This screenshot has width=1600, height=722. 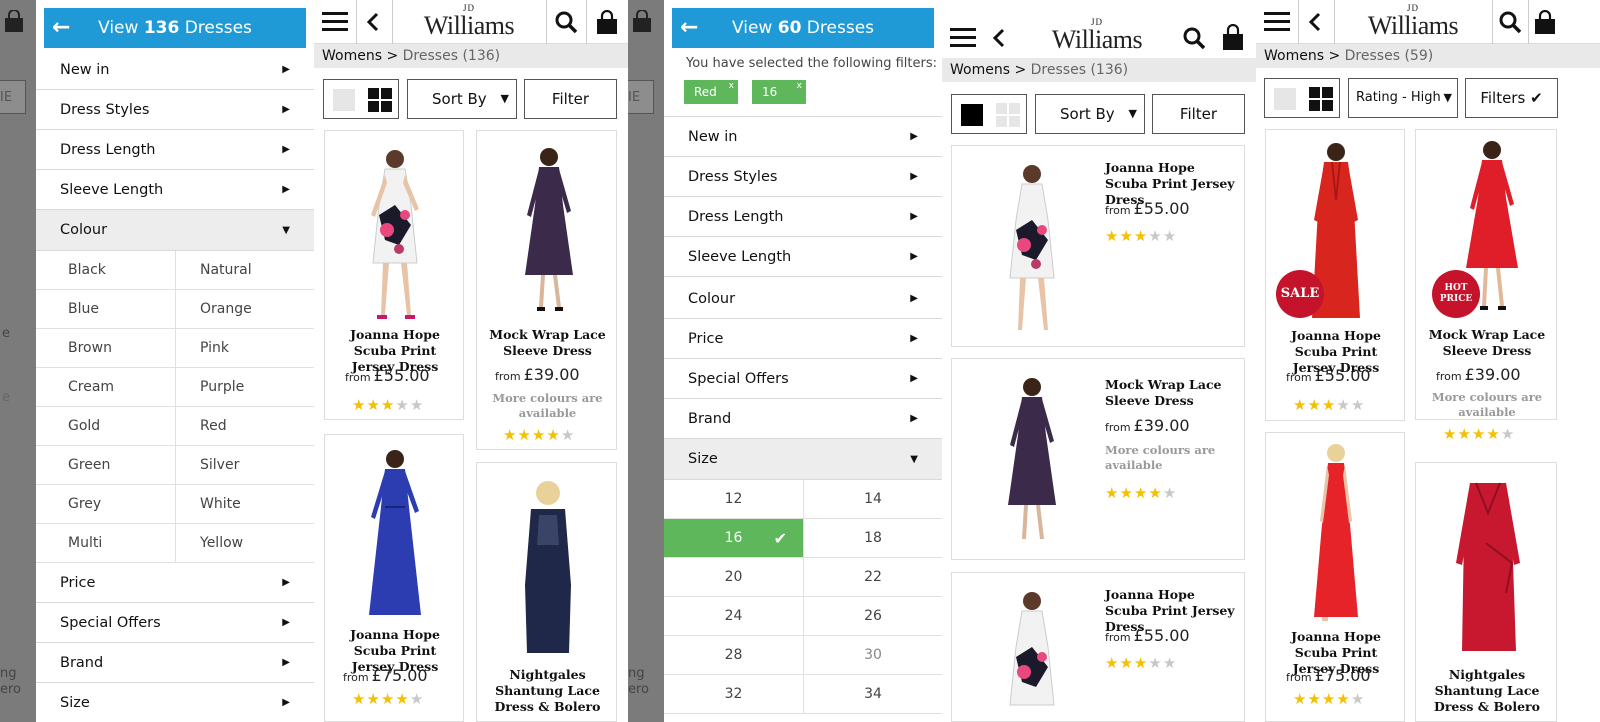 I want to click on size-option: 18, so click(x=872, y=538).